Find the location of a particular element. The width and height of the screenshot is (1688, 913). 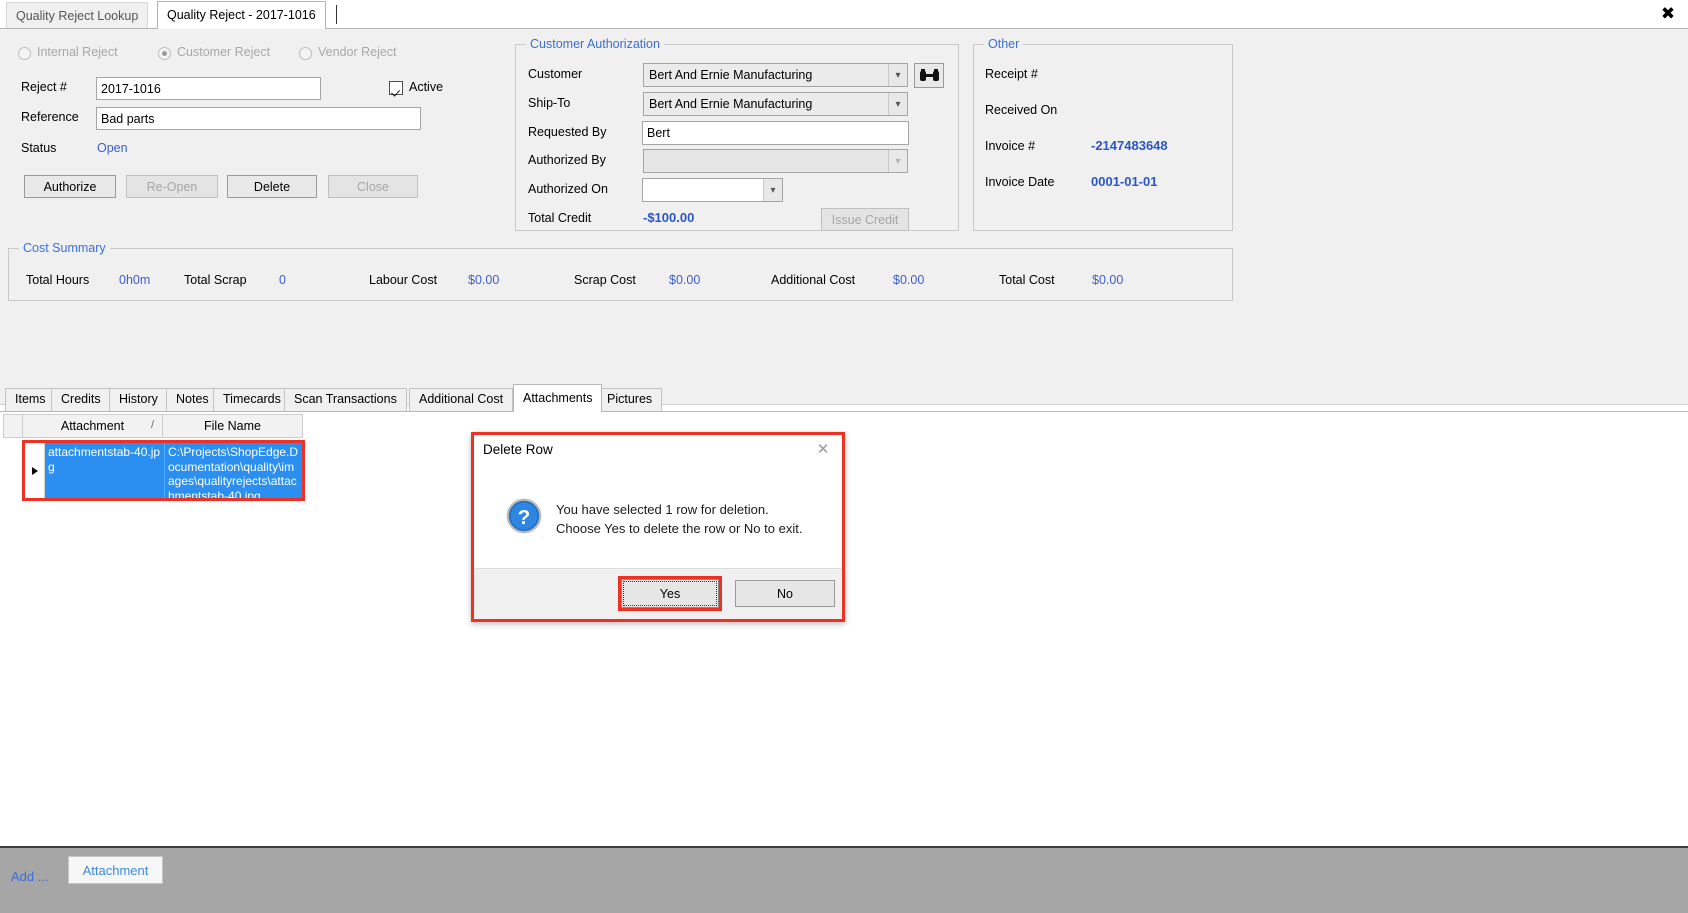

reject-number-input is located at coordinates (208, 88).